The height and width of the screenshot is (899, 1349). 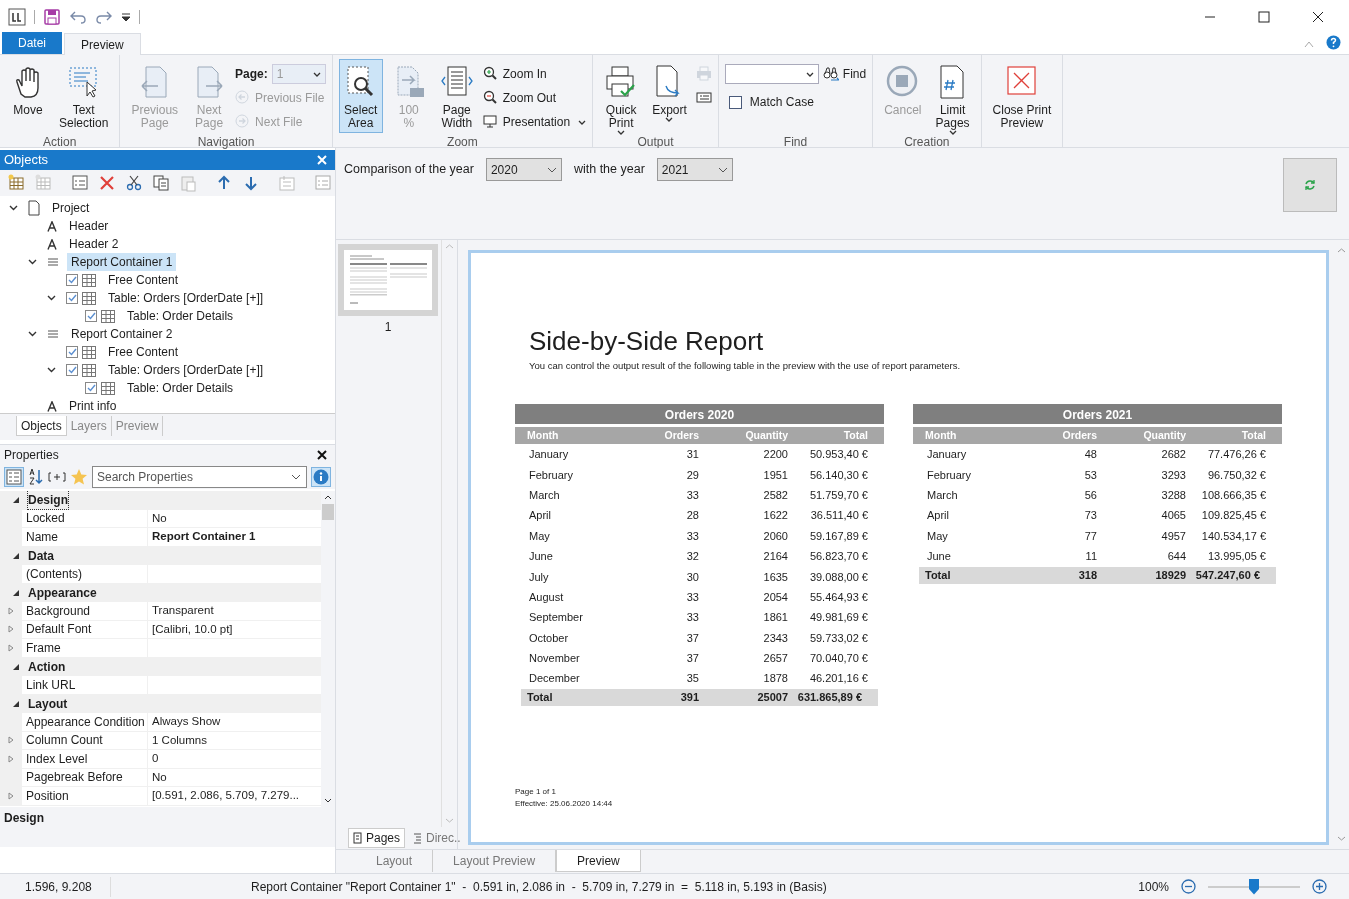 What do you see at coordinates (328, 497) in the screenshot?
I see `scroll-up-icon` at bounding box center [328, 497].